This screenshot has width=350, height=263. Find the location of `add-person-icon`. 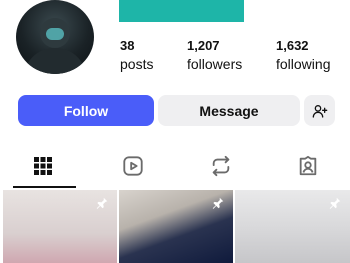

add-person-icon is located at coordinates (319, 111).